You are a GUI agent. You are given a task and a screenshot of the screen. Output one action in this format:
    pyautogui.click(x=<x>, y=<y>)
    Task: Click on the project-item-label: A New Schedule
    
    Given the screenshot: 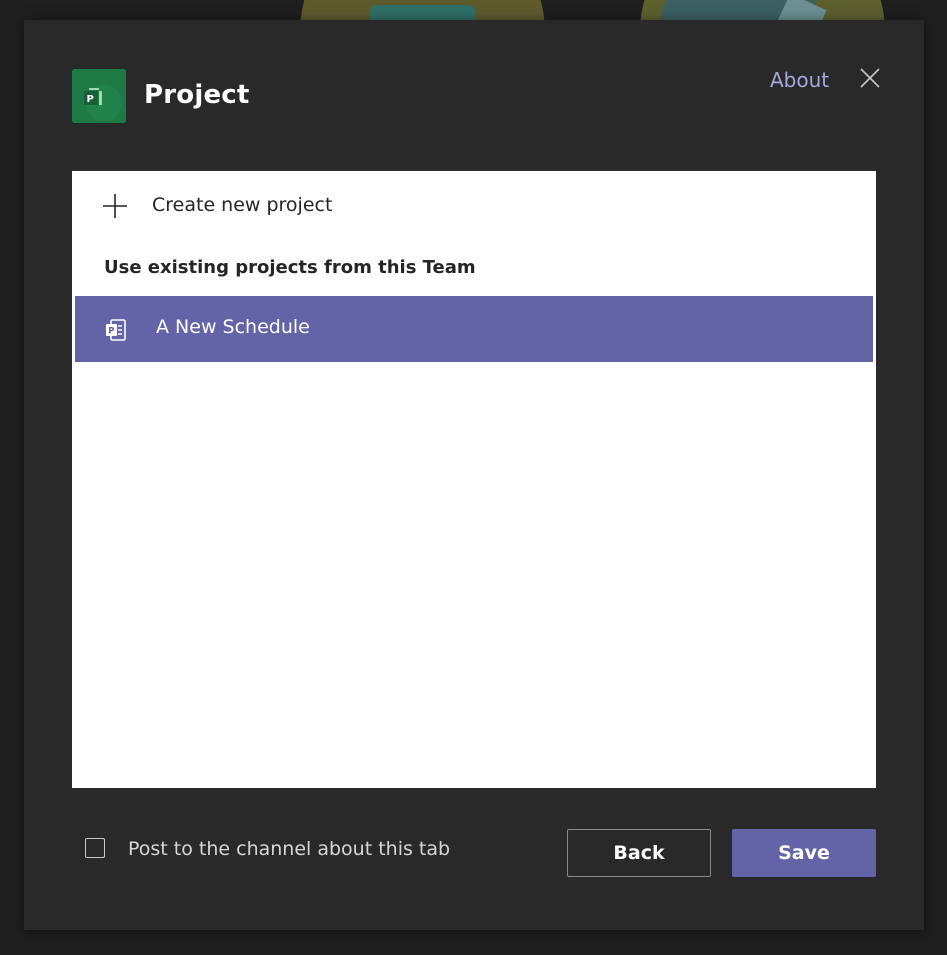 What is the action you would take?
    pyautogui.click(x=233, y=327)
    